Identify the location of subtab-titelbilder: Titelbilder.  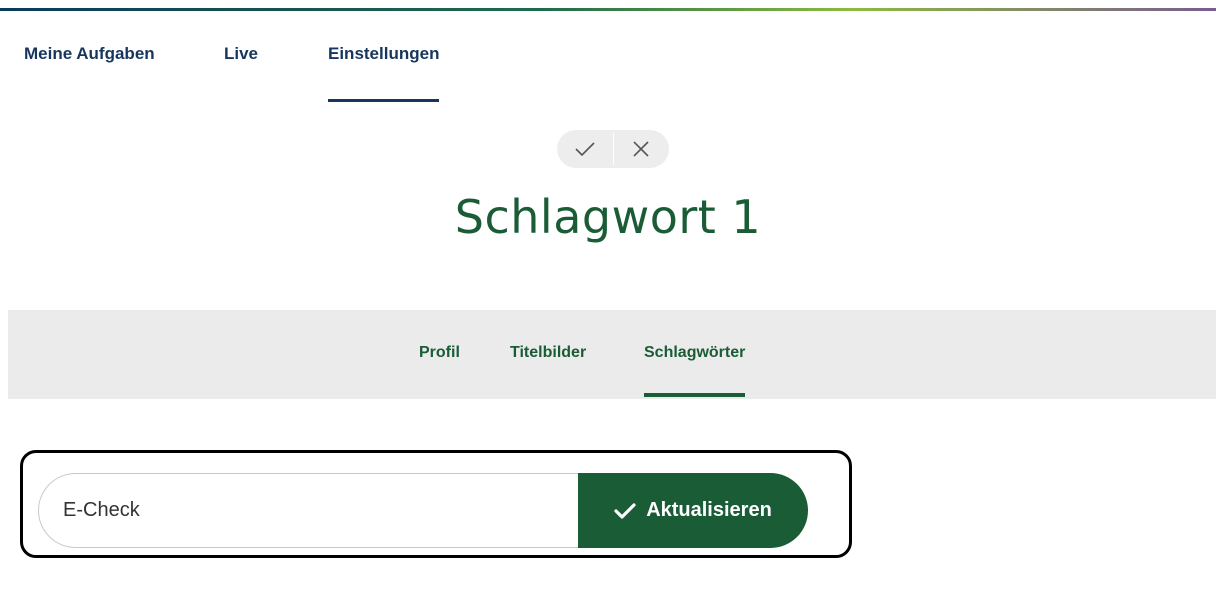
(548, 353).